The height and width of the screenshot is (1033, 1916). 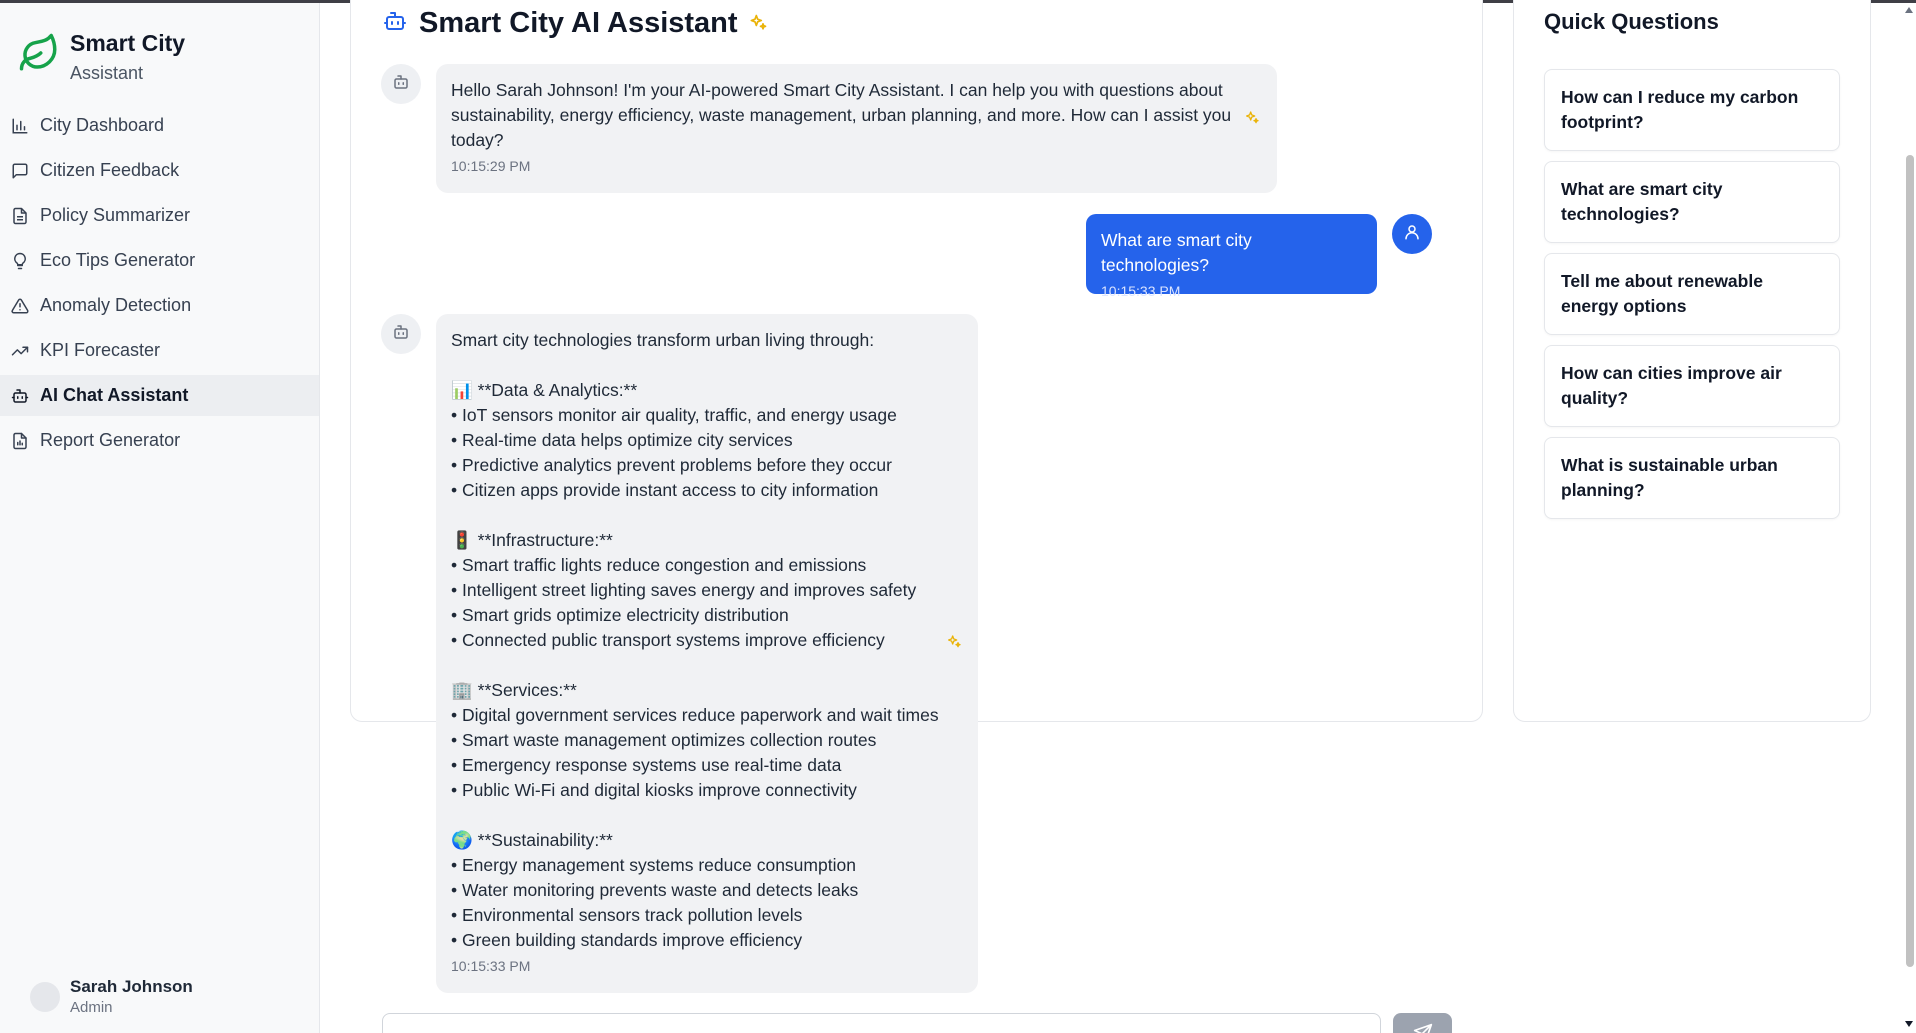 What do you see at coordinates (39, 53) in the screenshot?
I see `leaf-logo-icon` at bounding box center [39, 53].